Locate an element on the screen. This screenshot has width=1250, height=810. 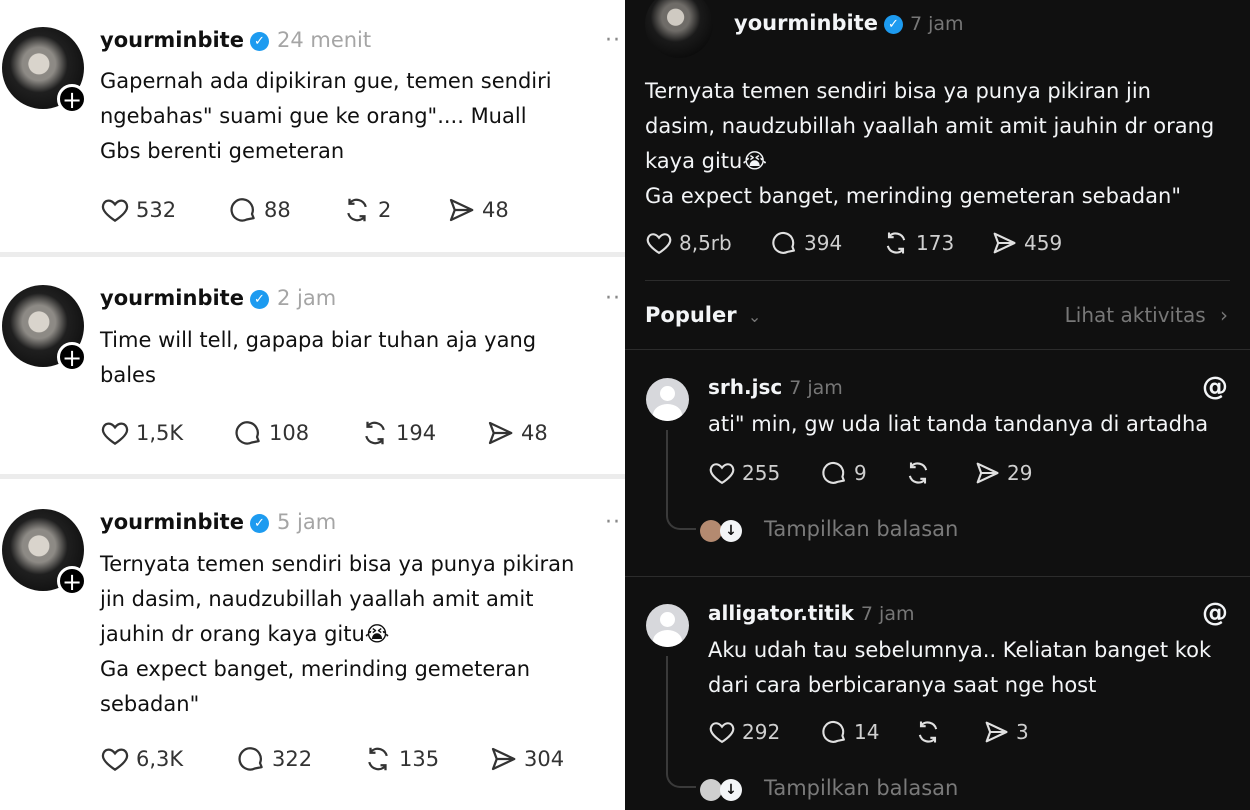
reply-actions: 255 9 29 is located at coordinates (968, 474).